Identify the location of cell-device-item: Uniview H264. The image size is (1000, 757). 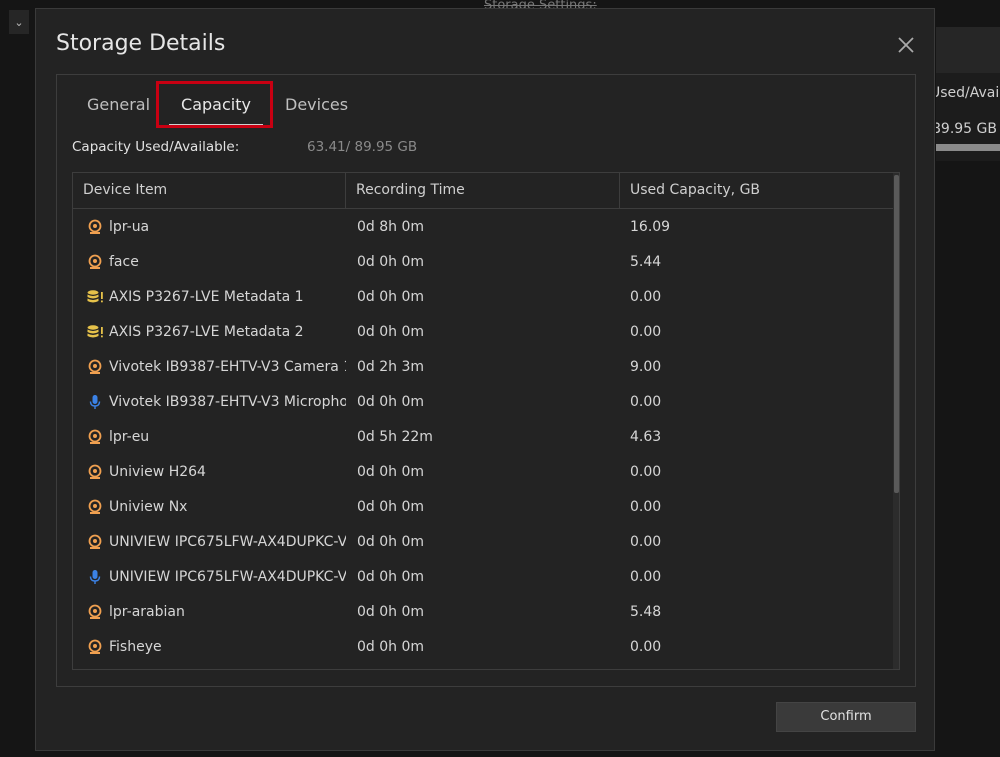
(209, 472).